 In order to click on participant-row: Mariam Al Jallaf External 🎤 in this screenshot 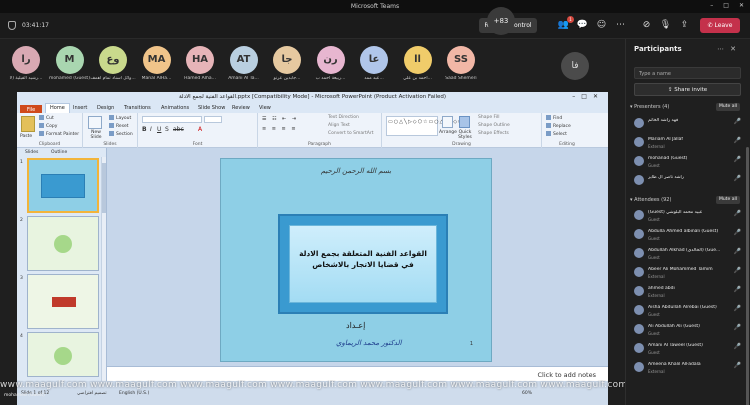, I will do `click(691, 144)`.